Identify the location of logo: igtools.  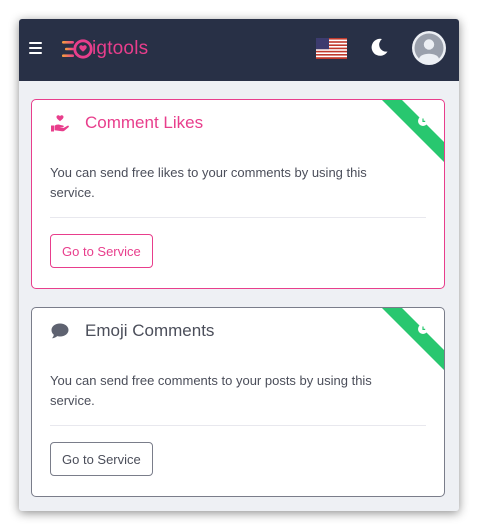
(104, 49).